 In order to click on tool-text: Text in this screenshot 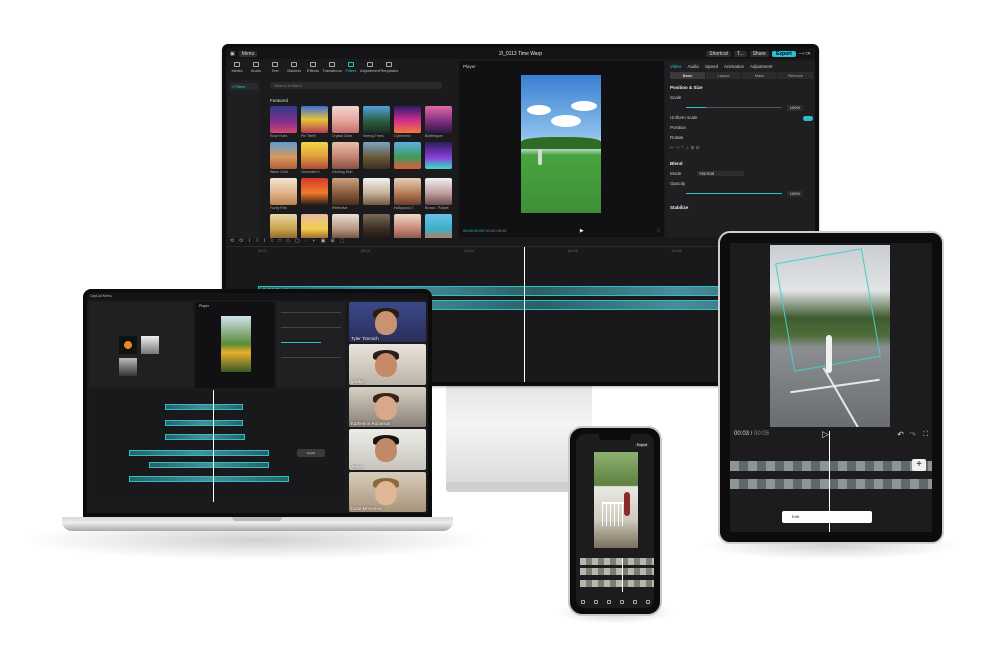, I will do `click(275, 69)`.